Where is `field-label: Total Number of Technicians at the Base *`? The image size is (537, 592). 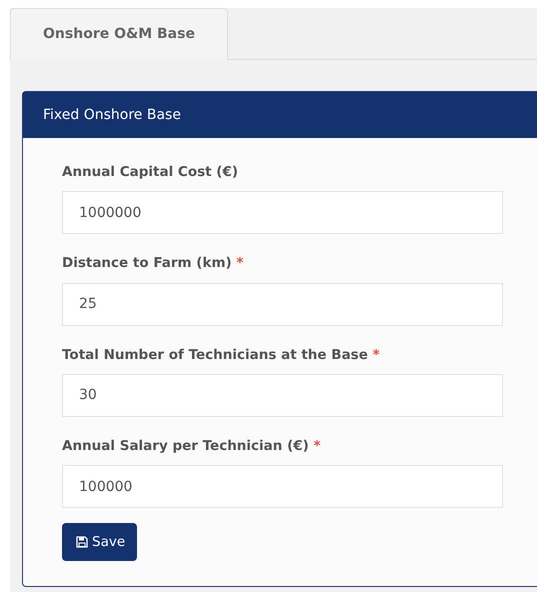
field-label: Total Number of Technicians at the Base * is located at coordinates (221, 355).